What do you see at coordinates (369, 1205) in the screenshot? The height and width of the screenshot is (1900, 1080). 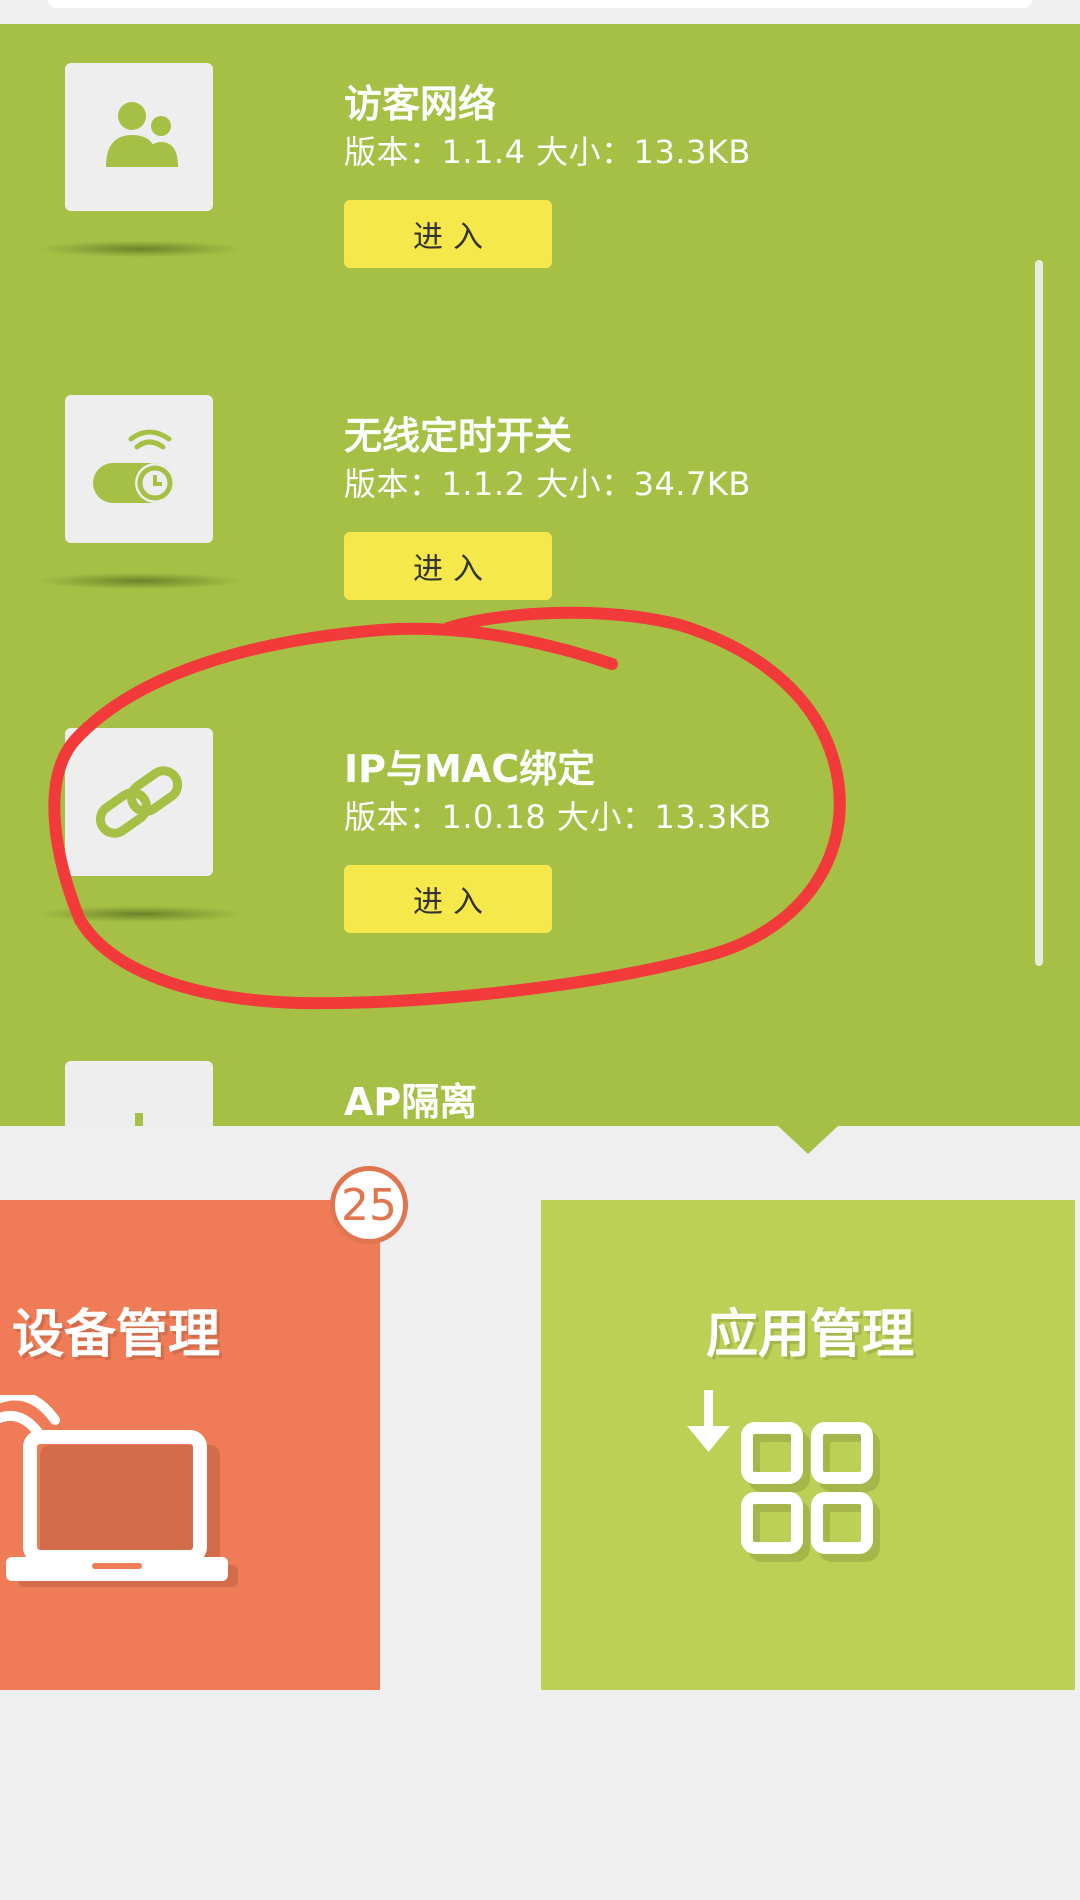 I see `device-count-badge: 25` at bounding box center [369, 1205].